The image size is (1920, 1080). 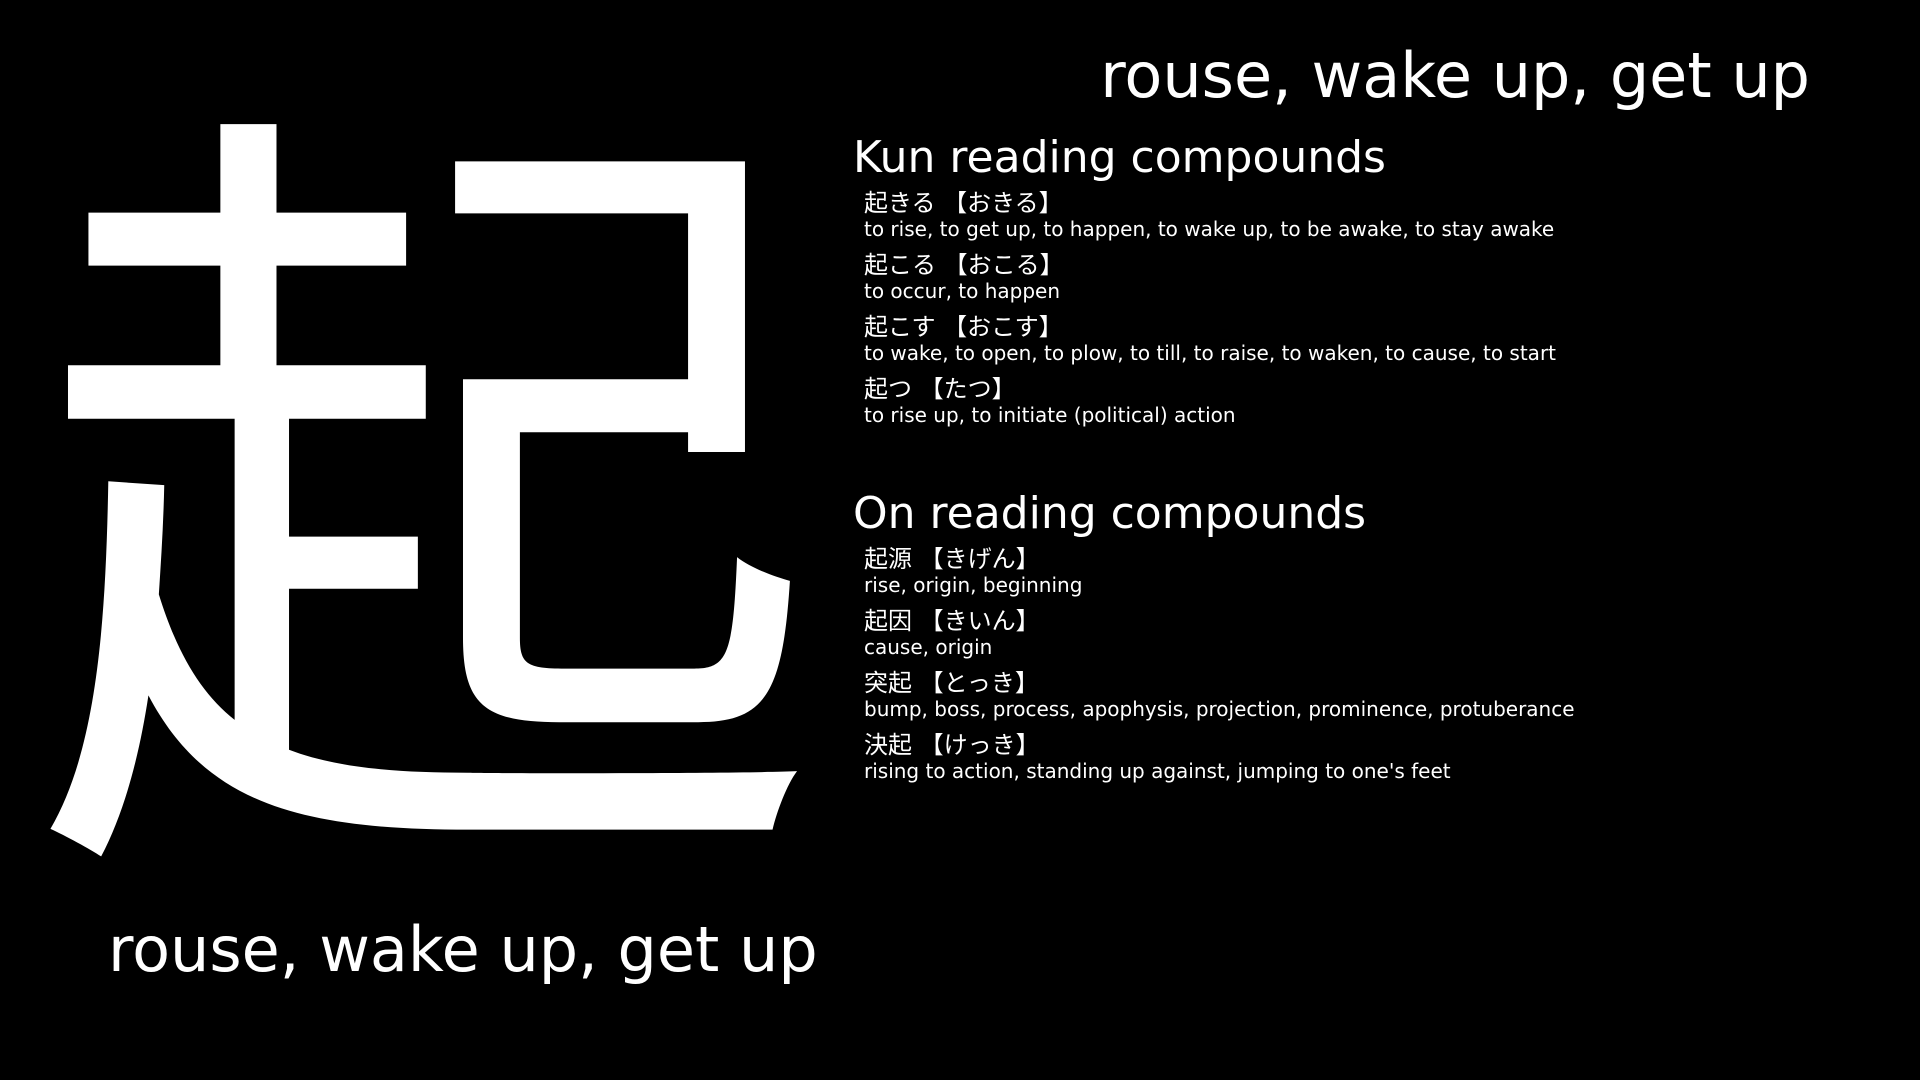 I want to click on on-entry: 起源 【きげん】 rise, origin, beginning, so click(x=1378, y=570).